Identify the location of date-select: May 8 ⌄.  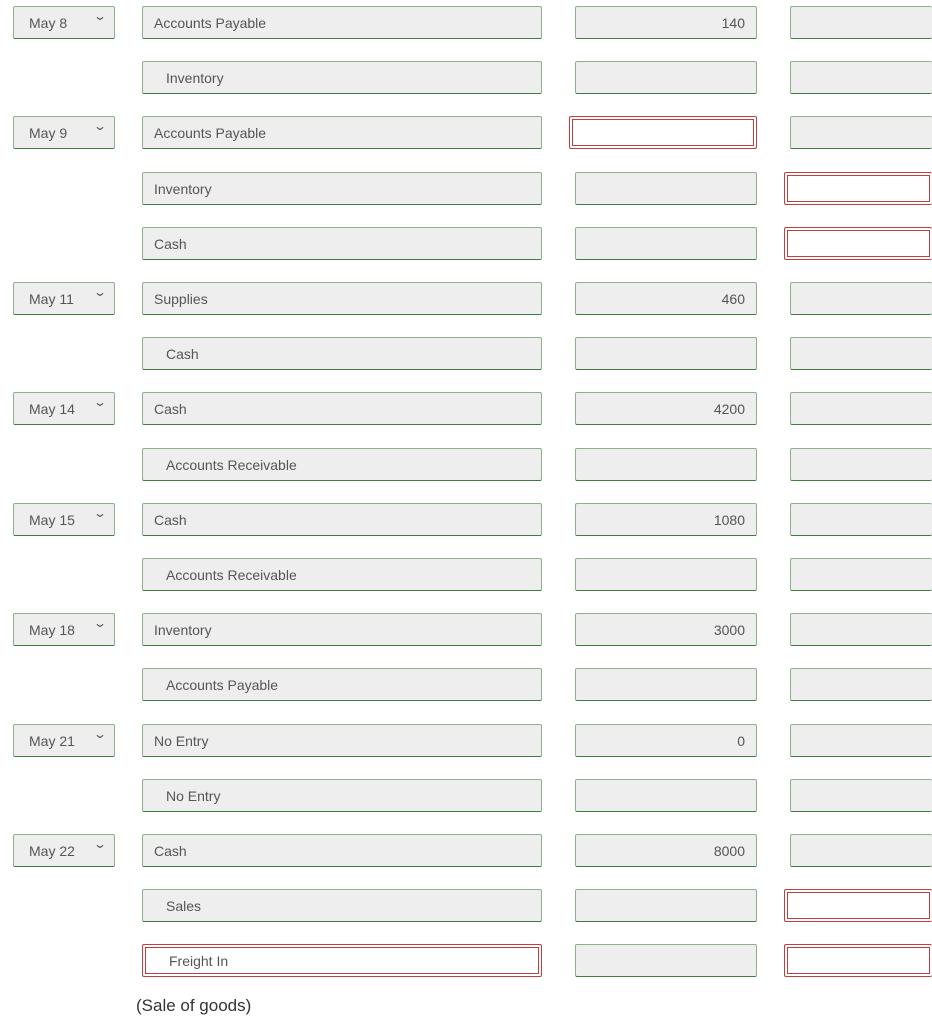
(64, 22).